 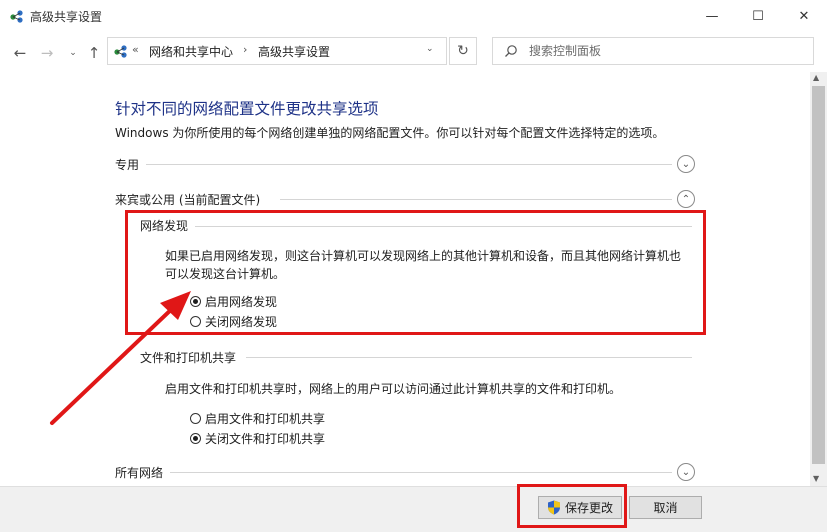 I want to click on annotation-arrow, so click(x=120, y=358).